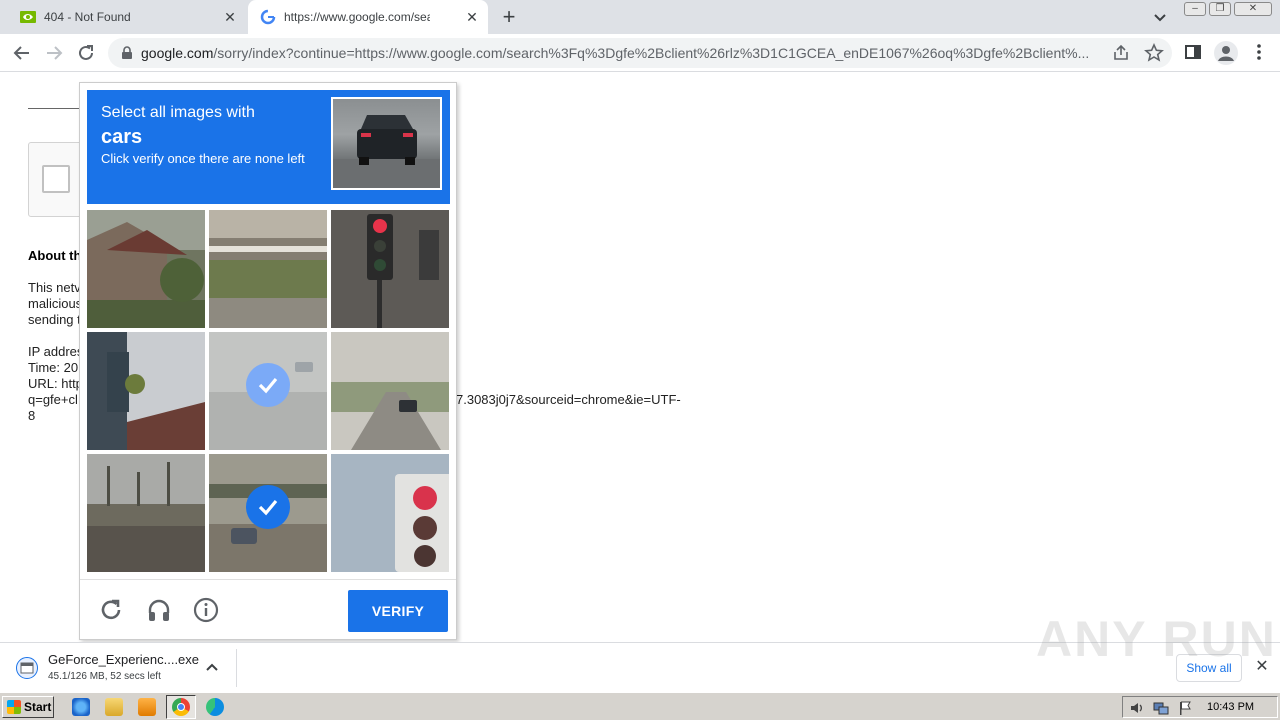  I want to click on tab-title: https://www.google.com/search?q=, so click(357, 17).